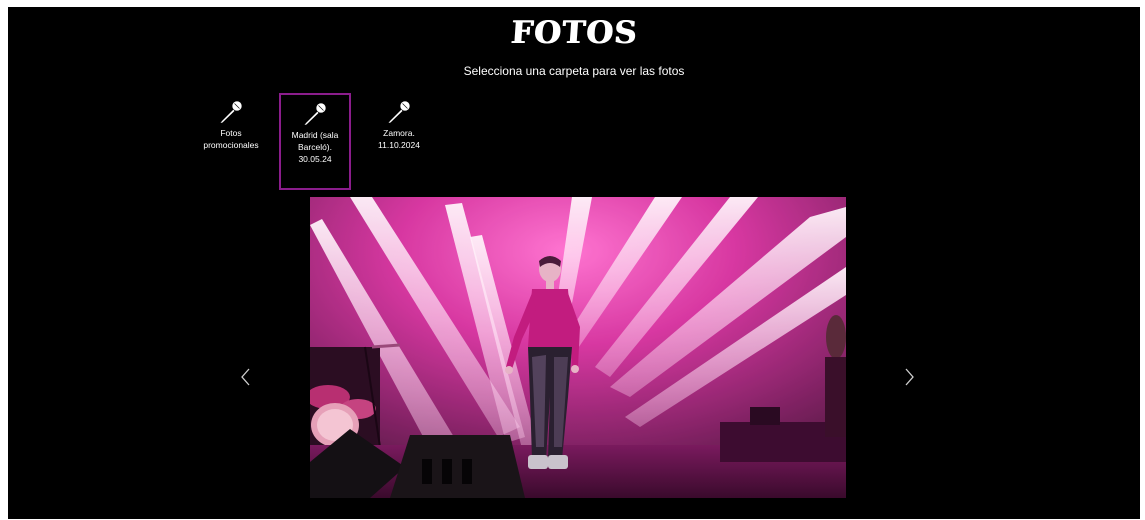 Image resolution: width=1145 pixels, height=520 pixels. Describe the element at coordinates (399, 139) in the screenshot. I see `folder-label: Zamora. 11.10.2024` at that location.